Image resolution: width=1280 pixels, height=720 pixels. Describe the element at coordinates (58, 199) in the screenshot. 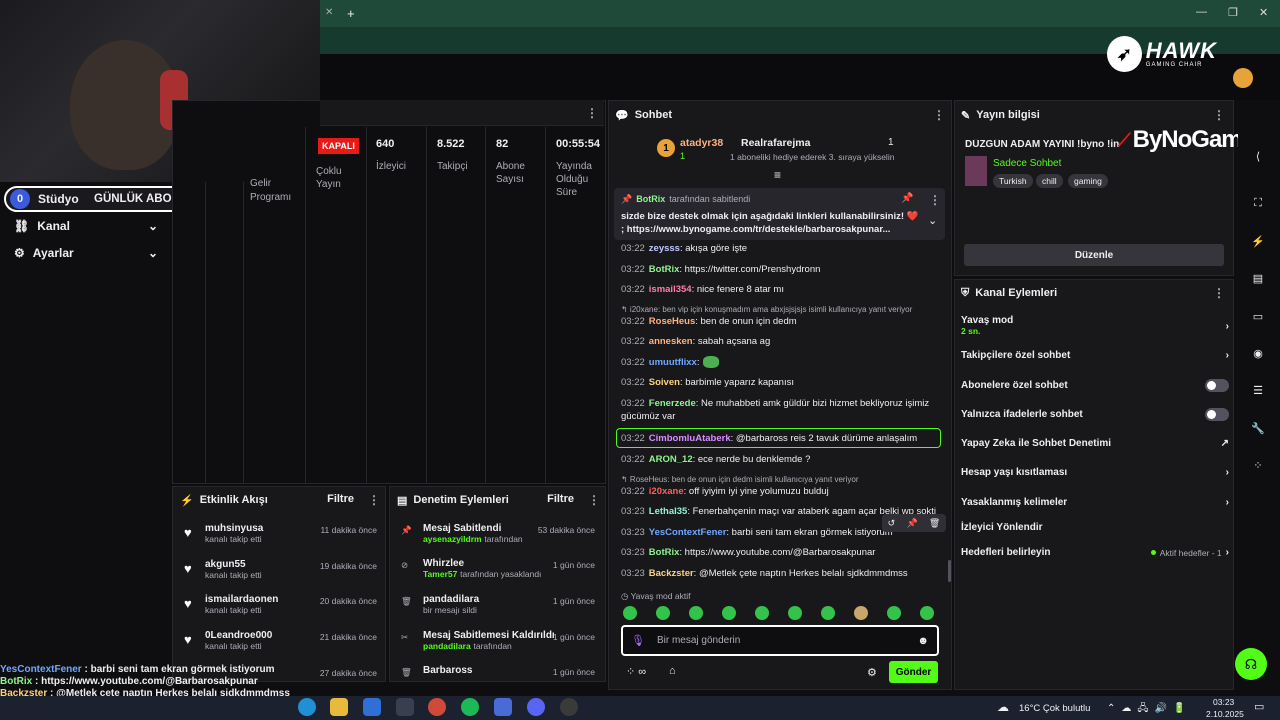

I see `sidebar-item-studio: Stüdyo` at that location.